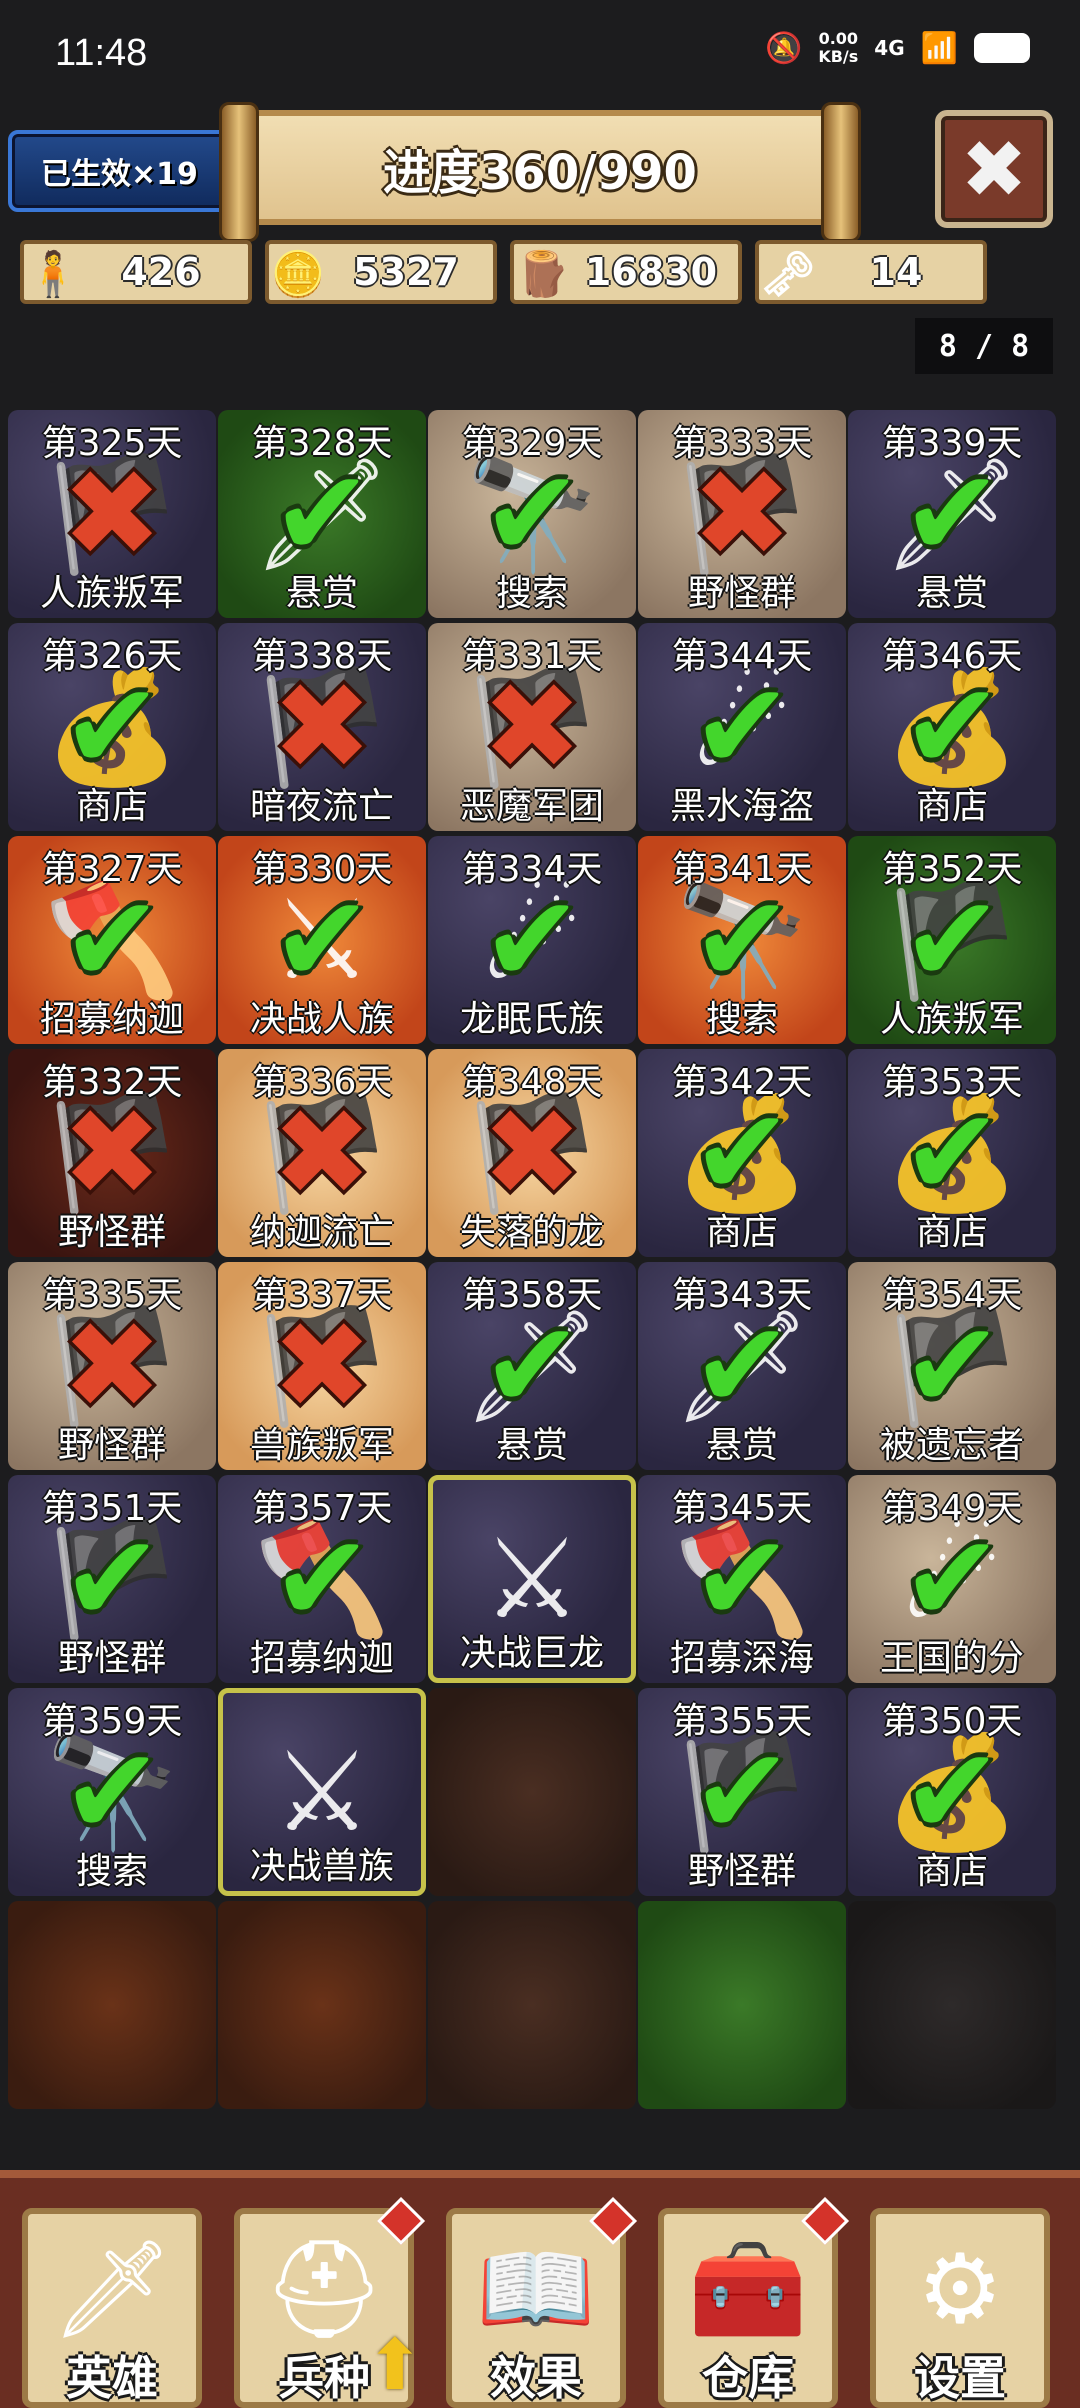 The image size is (1080, 2408). Describe the element at coordinates (742, 514) in the screenshot. I see `event-tile: 🏴 ✖ 第333天 野怪群` at that location.